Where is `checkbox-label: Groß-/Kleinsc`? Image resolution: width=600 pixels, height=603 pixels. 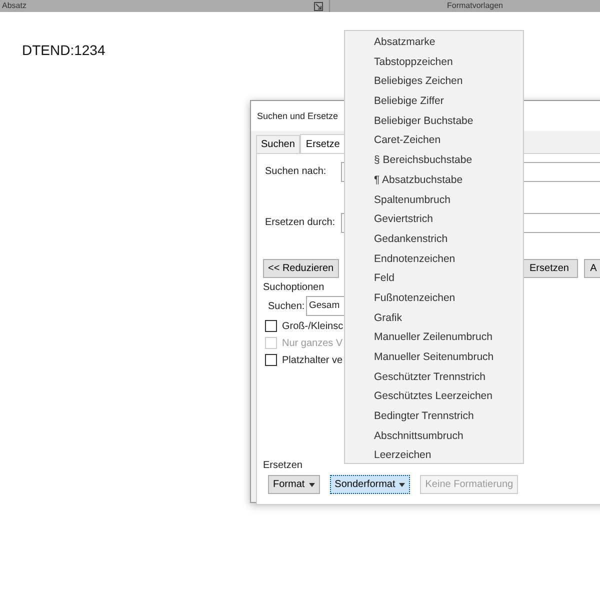 checkbox-label: Groß-/Kleinsc is located at coordinates (313, 326).